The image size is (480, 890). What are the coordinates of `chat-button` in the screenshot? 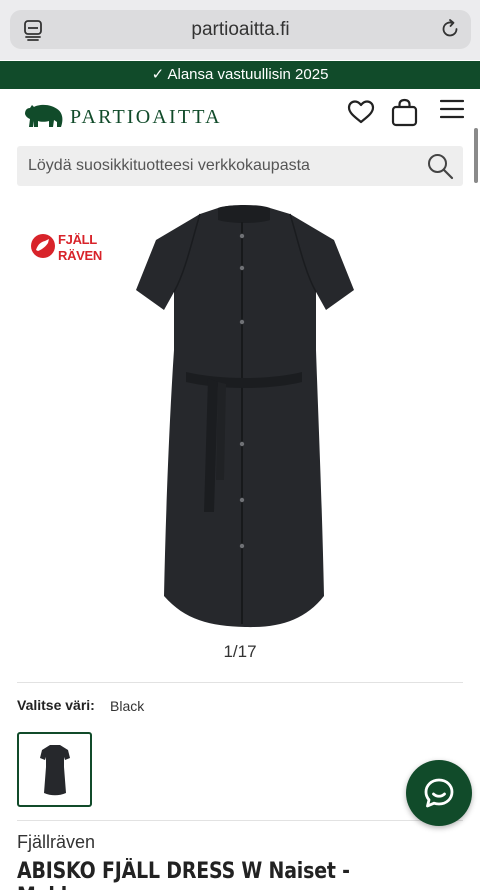 It's located at (439, 793).